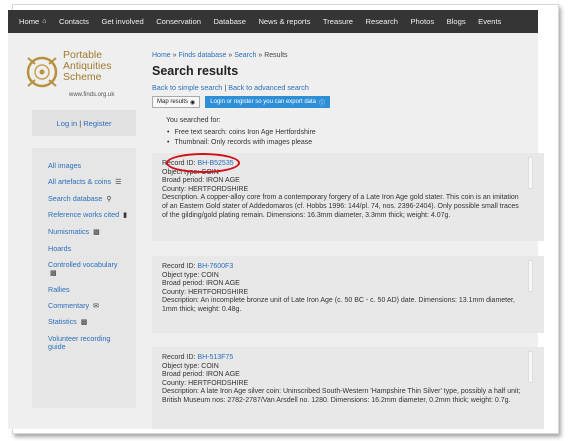 The width and height of the screenshot is (571, 441). What do you see at coordinates (80, 181) in the screenshot?
I see `sidebar-item-label: All artefacts & coins` at bounding box center [80, 181].